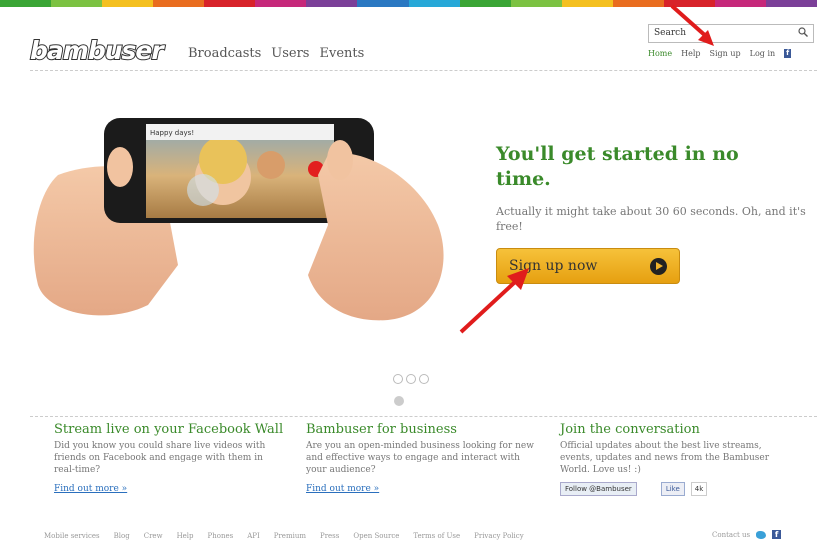 This screenshot has width=817, height=544. What do you see at coordinates (122, 536) in the screenshot?
I see `footer-link: Blog` at bounding box center [122, 536].